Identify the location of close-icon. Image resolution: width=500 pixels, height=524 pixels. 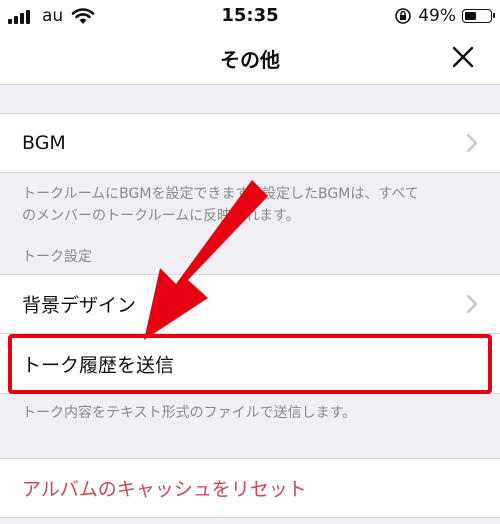
(463, 57).